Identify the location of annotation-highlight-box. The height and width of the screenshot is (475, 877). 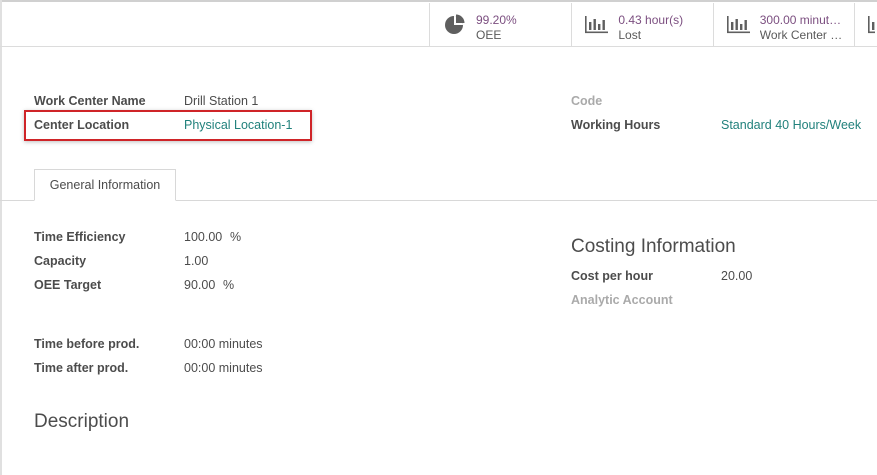
(168, 125).